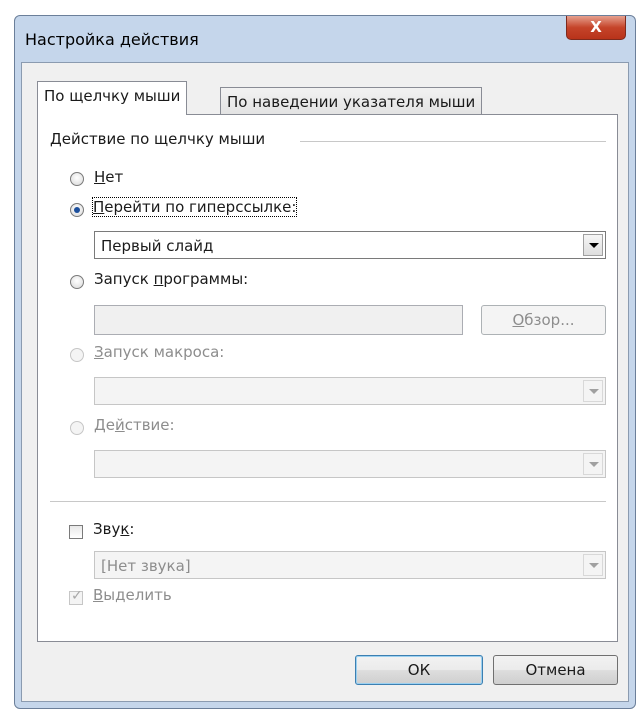  I want to click on checkmark-icon: ✓, so click(77, 596).